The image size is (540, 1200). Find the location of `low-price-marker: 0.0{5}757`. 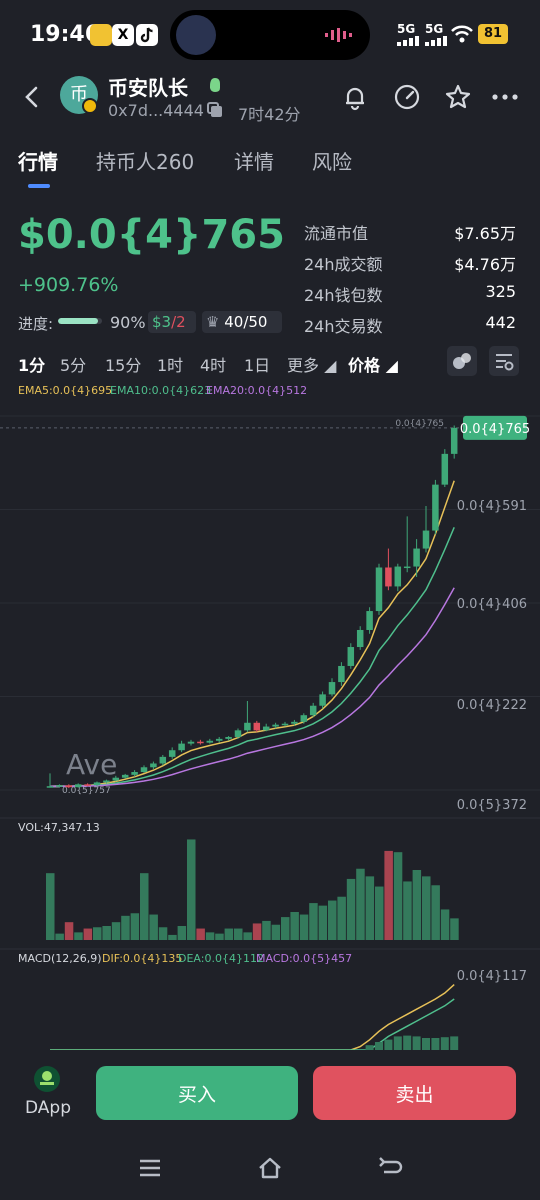

low-price-marker: 0.0{5}757 is located at coordinates (86, 791).